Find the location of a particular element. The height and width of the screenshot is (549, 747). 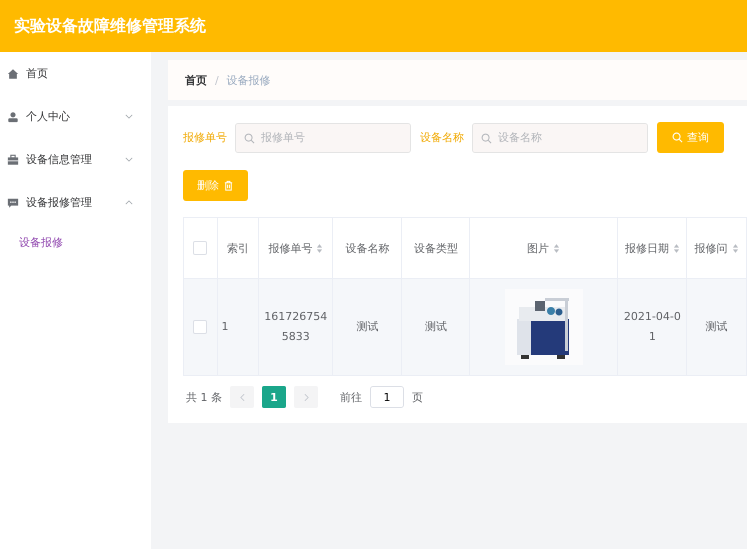

home-icon is located at coordinates (13, 74).